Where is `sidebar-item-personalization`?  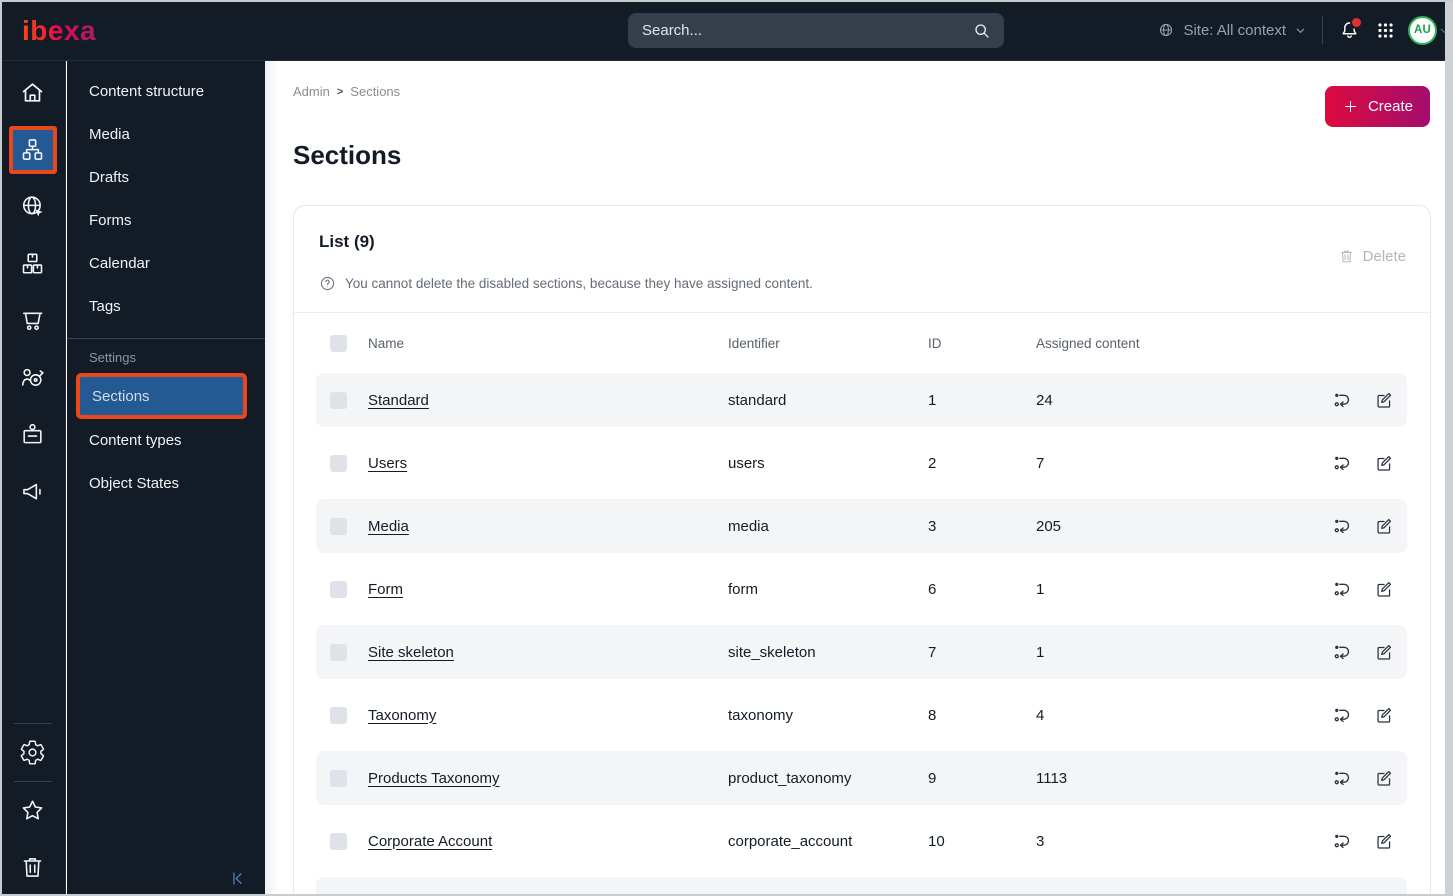
sidebar-item-personalization is located at coordinates (33, 377).